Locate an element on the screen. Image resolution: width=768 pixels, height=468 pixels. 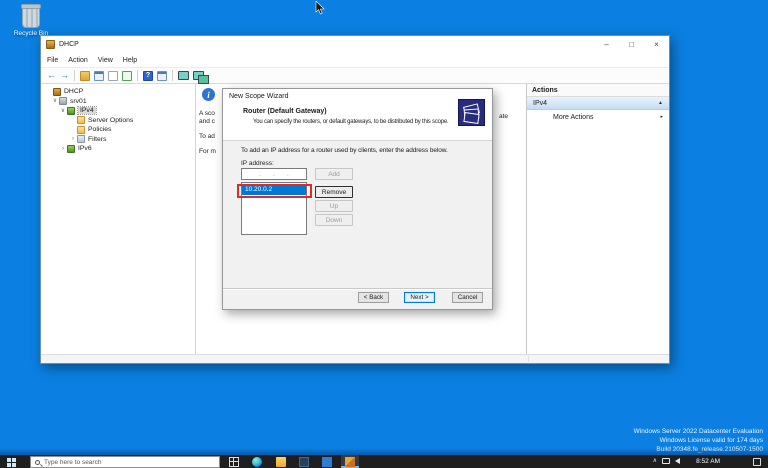
collapse-icon: ▲ is located at coordinates (660, 103).